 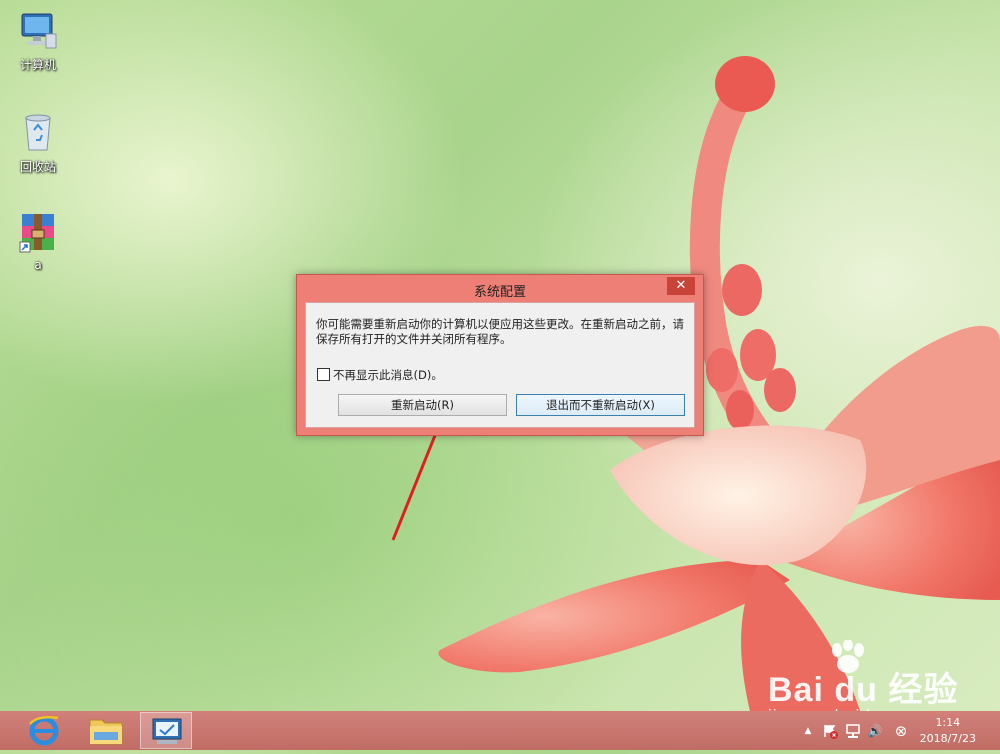 What do you see at coordinates (863, 690) in the screenshot?
I see `watermark-brand: Bai du 经验` at bounding box center [863, 690].